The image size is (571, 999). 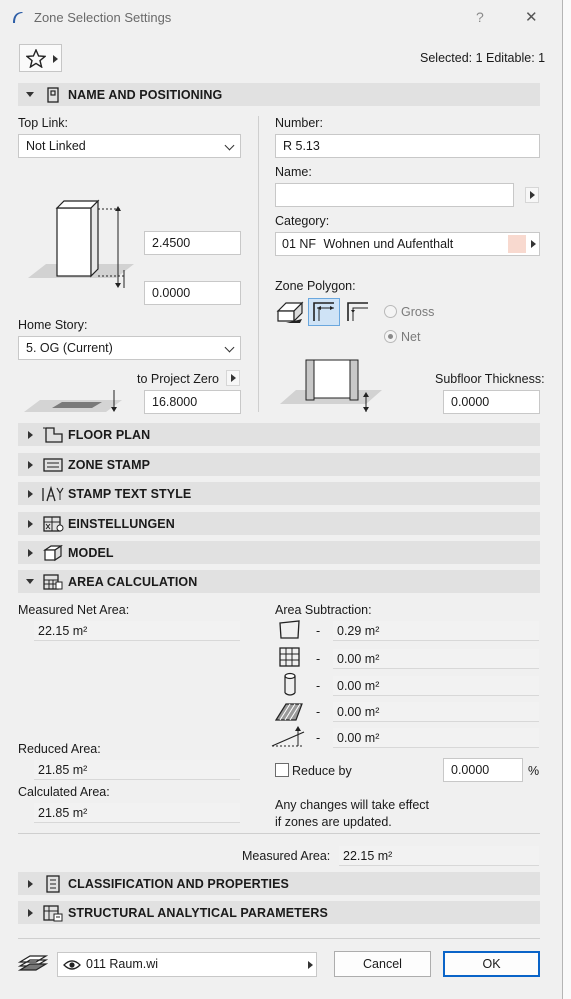 I want to click on section-area-calculation: AREA CALCULATION, so click(x=279, y=581).